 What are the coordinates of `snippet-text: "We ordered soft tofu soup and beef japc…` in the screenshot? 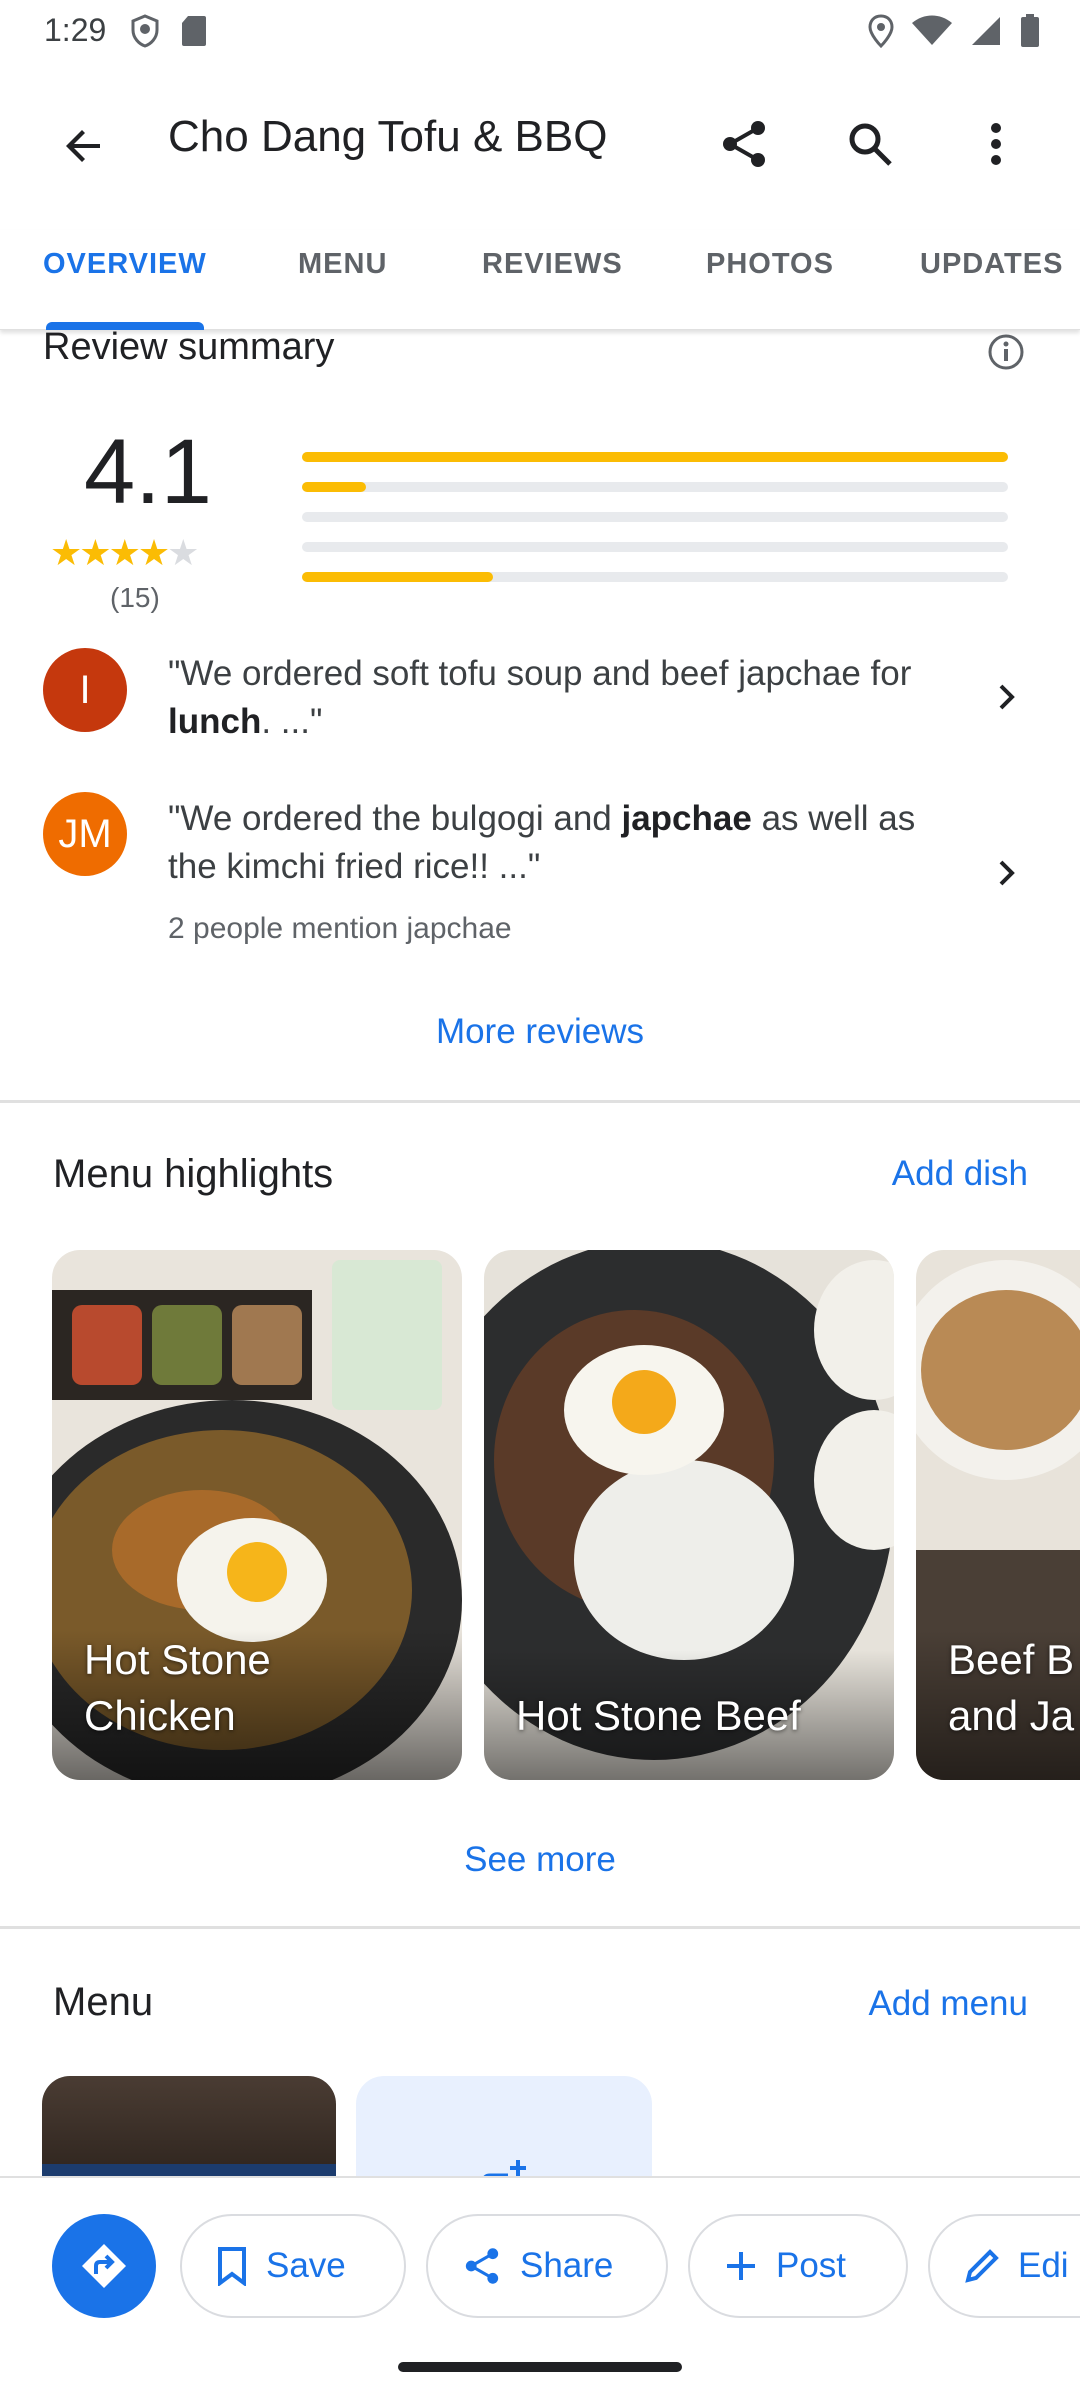 It's located at (540, 673).